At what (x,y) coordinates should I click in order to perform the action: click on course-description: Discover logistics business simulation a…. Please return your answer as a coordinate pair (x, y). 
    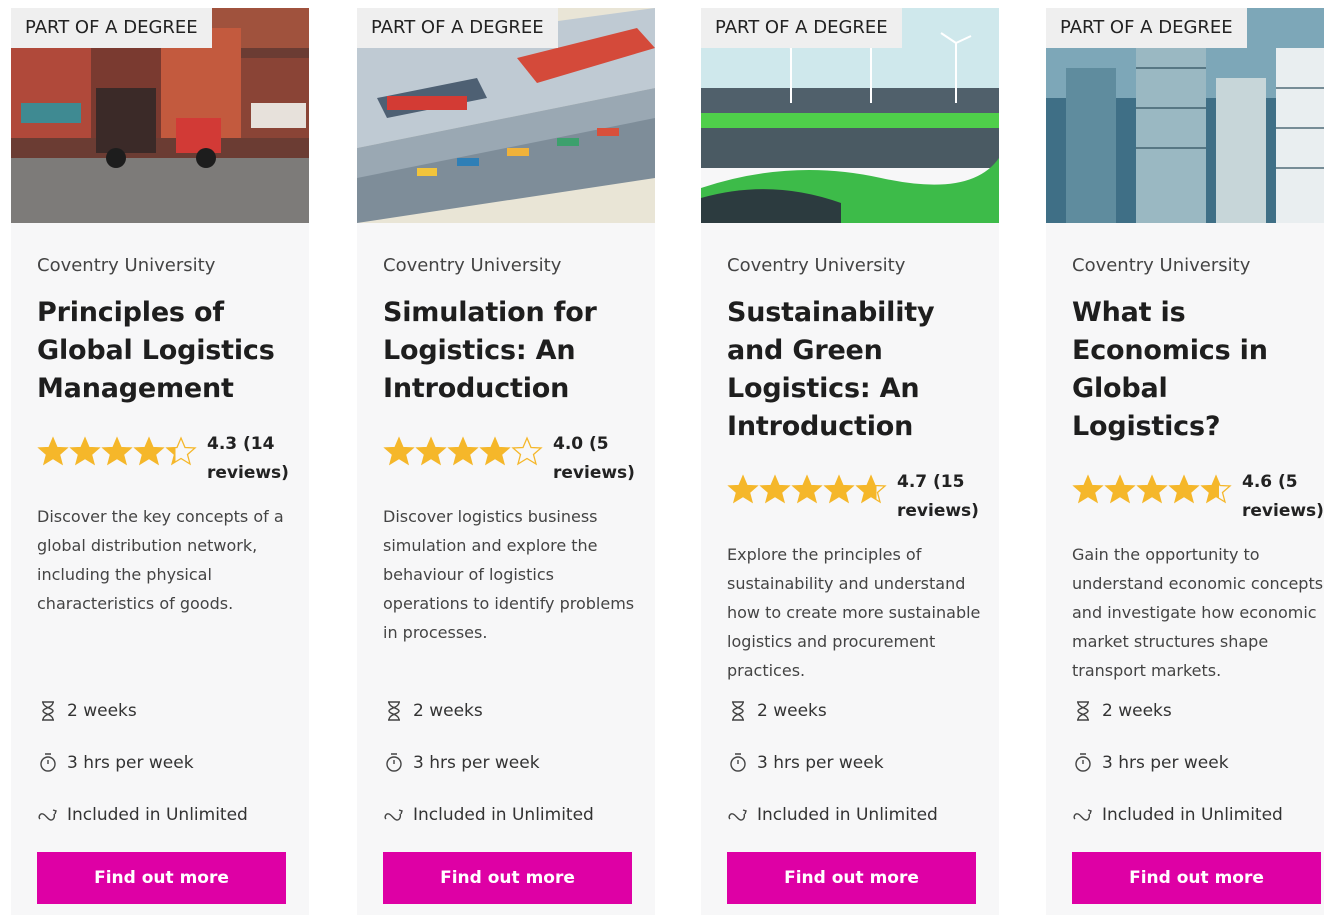
    Looking at the image, I should click on (509, 574).